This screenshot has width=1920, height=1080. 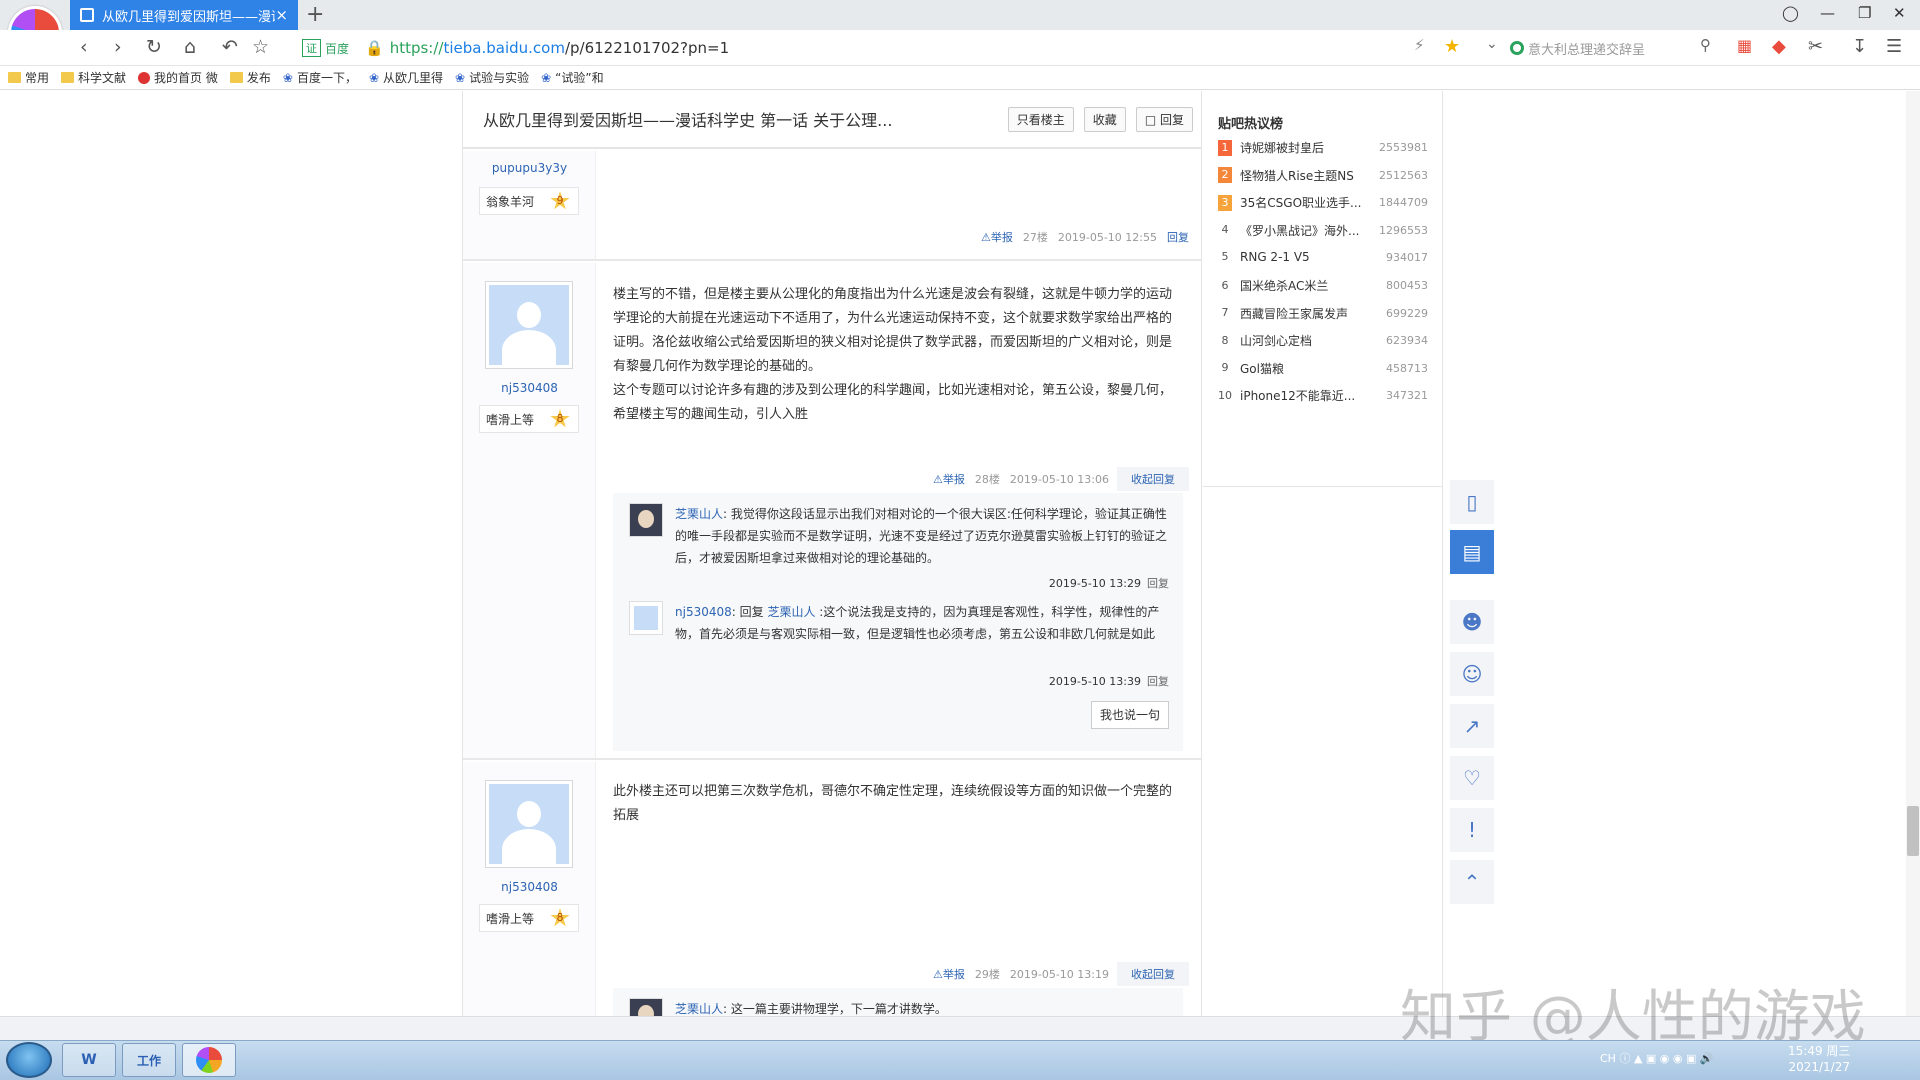 What do you see at coordinates (281, 15) in the screenshot?
I see `tab-close-icon: ×` at bounding box center [281, 15].